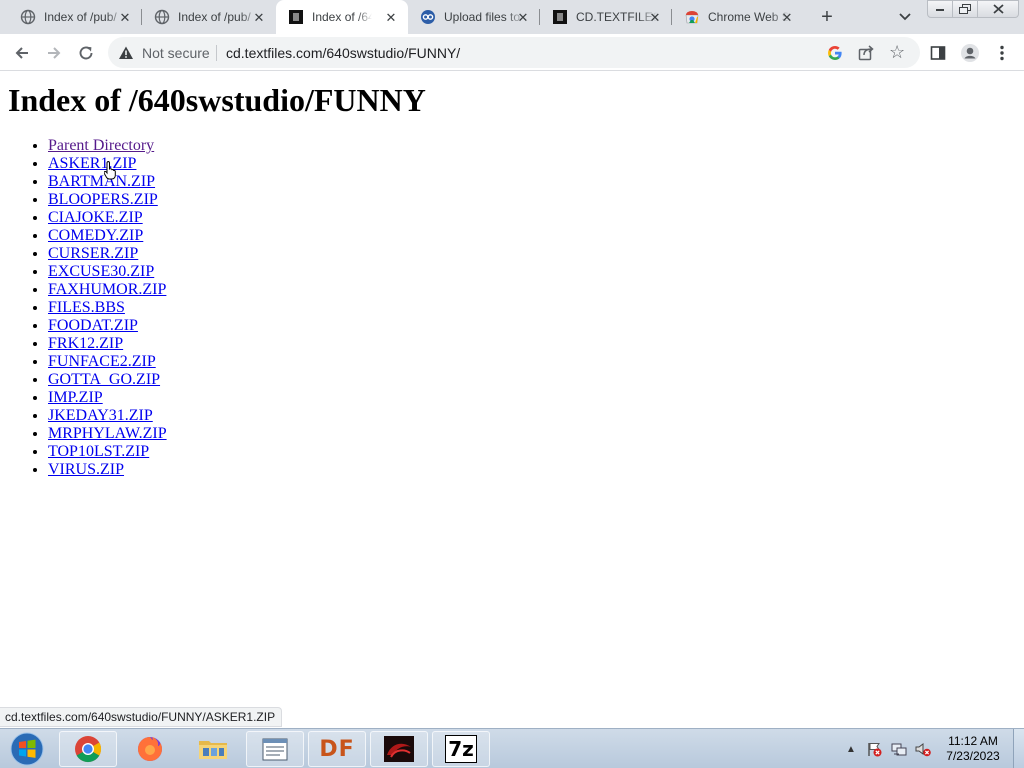 This screenshot has height=768, width=1024. What do you see at coordinates (86, 307) in the screenshot?
I see `file-link: FILES.BBS` at bounding box center [86, 307].